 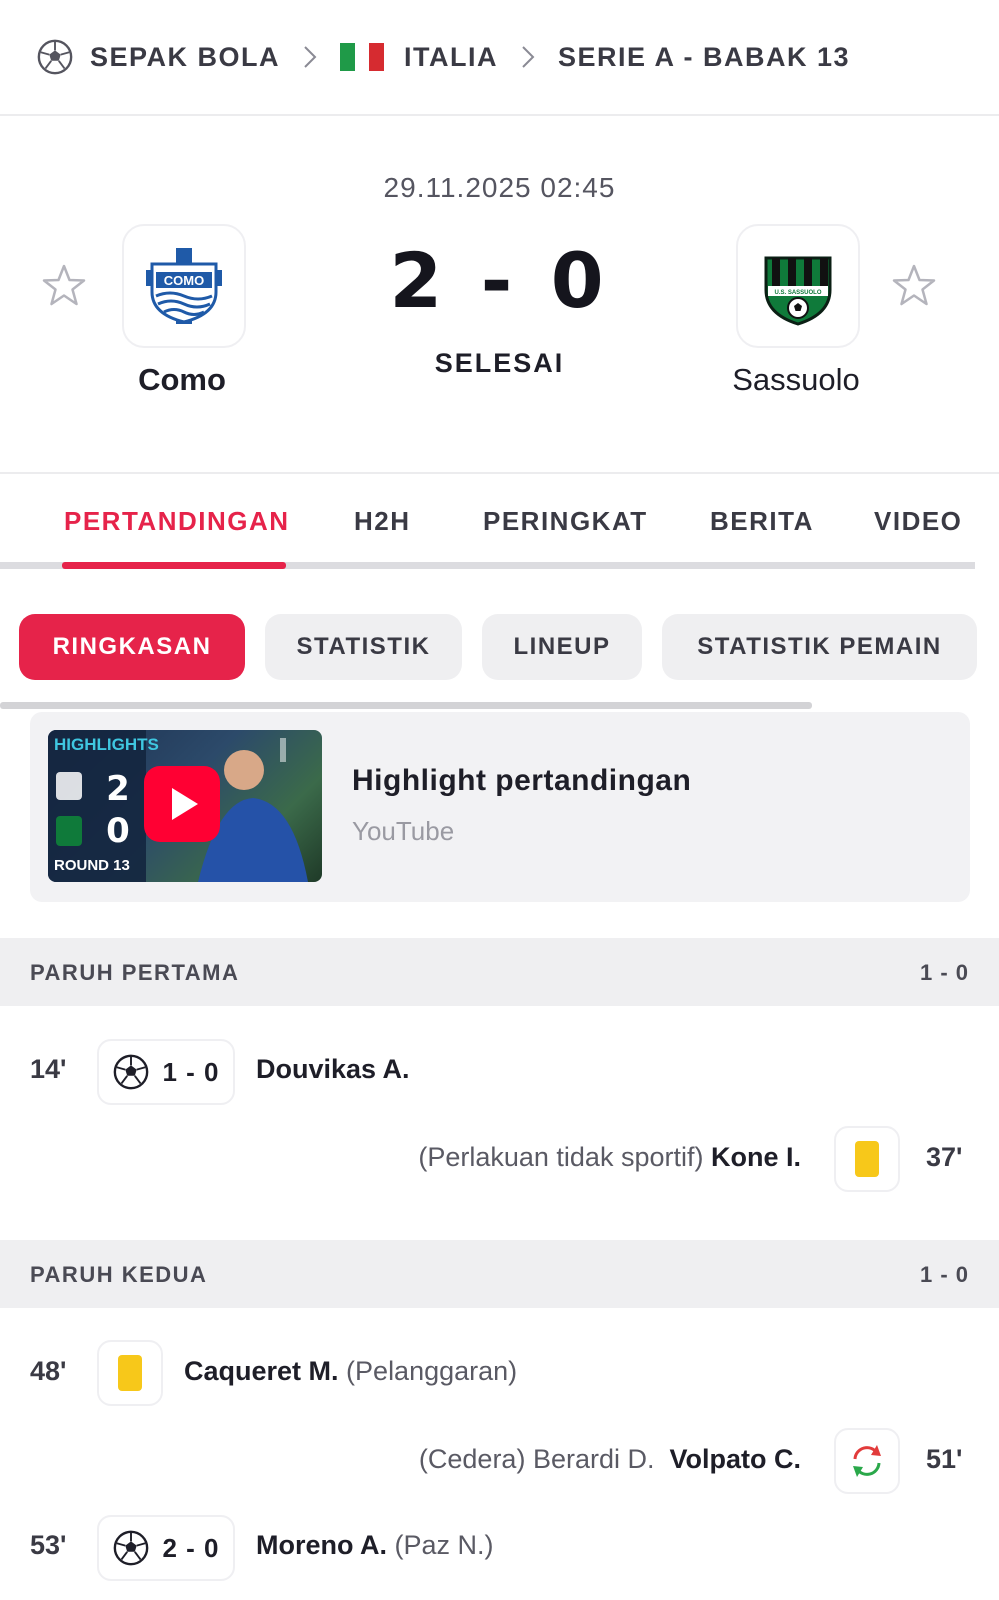 What do you see at coordinates (499, 1274) in the screenshot?
I see `section-second-half: PARUH KEDUA 1 - 0` at bounding box center [499, 1274].